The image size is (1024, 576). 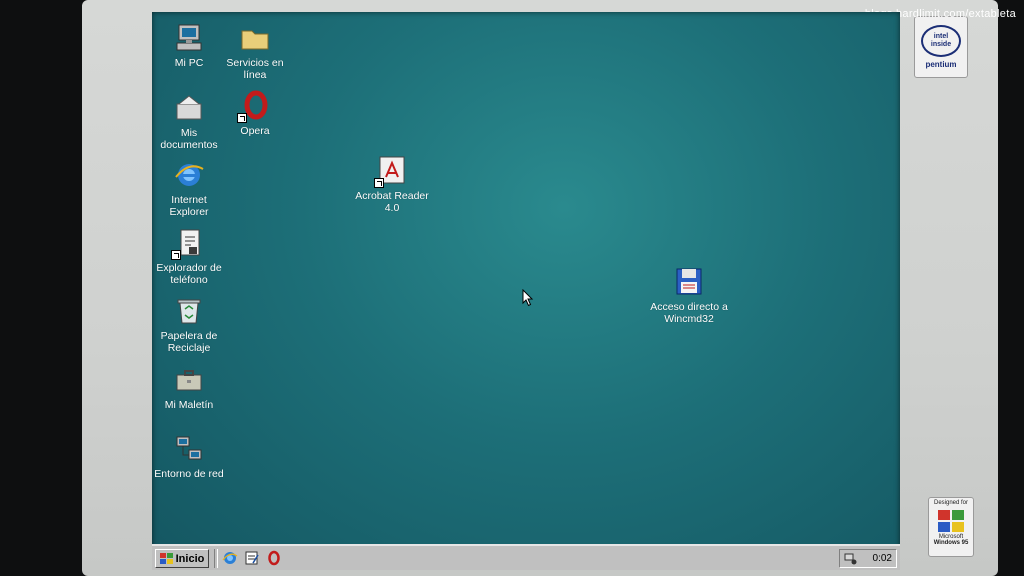 What do you see at coordinates (189, 449) in the screenshot?
I see `network-icon` at bounding box center [189, 449].